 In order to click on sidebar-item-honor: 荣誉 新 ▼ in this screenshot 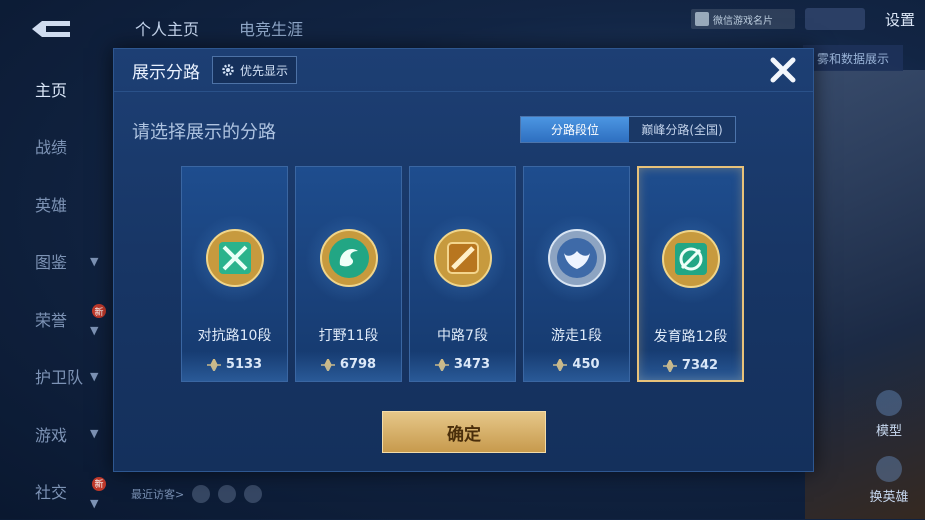, I will do `click(60, 319)`.